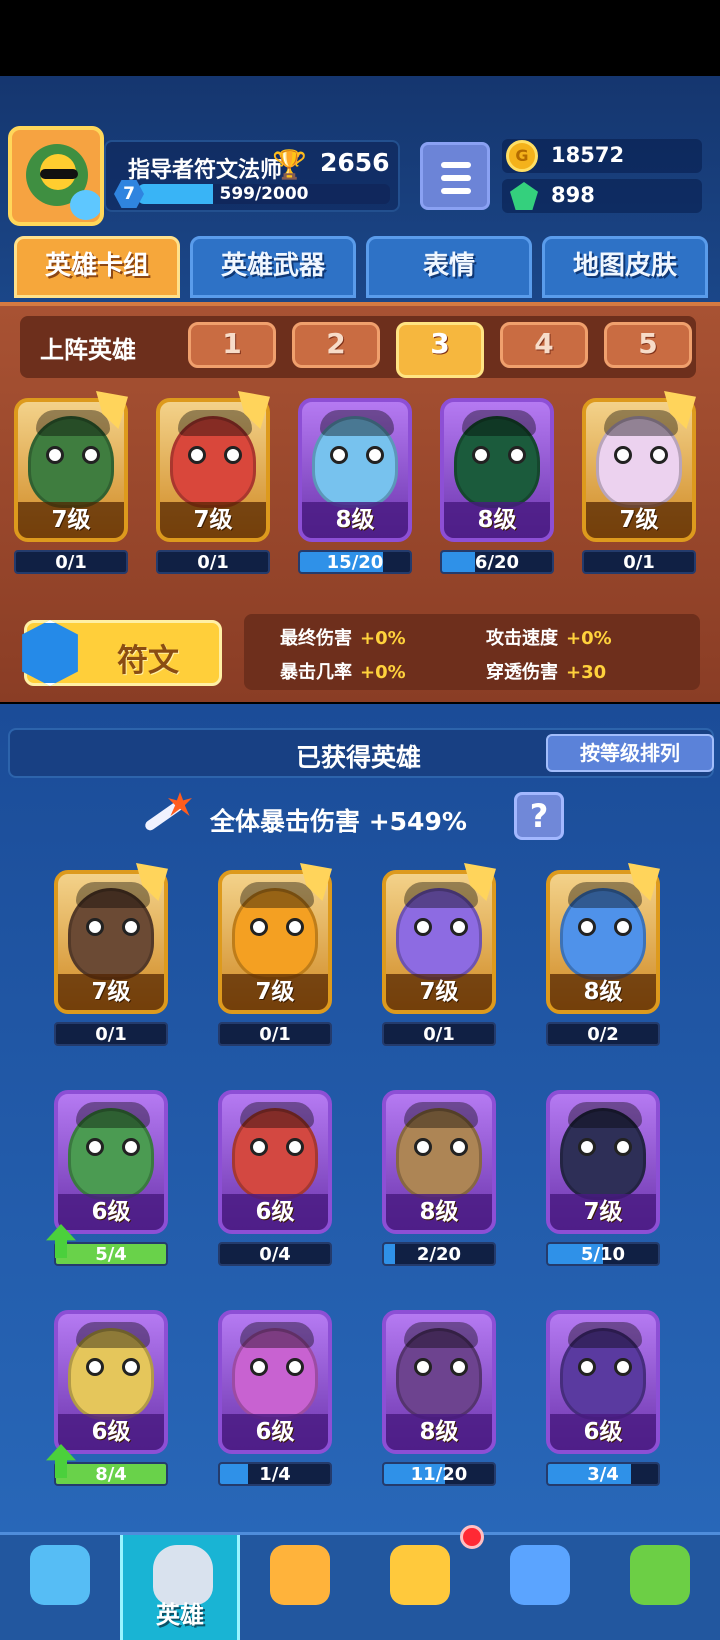  Describe the element at coordinates (420, 1575) in the screenshot. I see `crown-shield-icon` at that location.